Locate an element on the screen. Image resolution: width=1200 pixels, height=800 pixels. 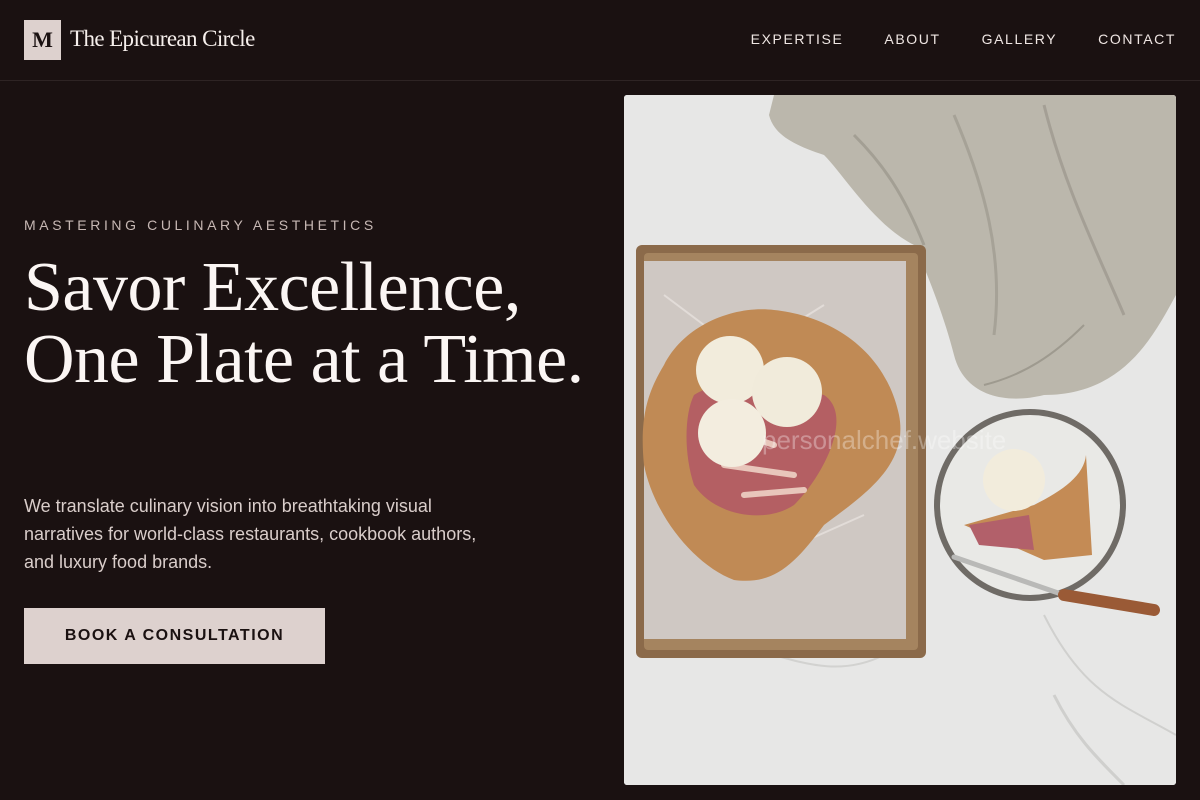
main-nav: EXPERTISE ABOUT GALLERY CONTACT is located at coordinates (963, 39).